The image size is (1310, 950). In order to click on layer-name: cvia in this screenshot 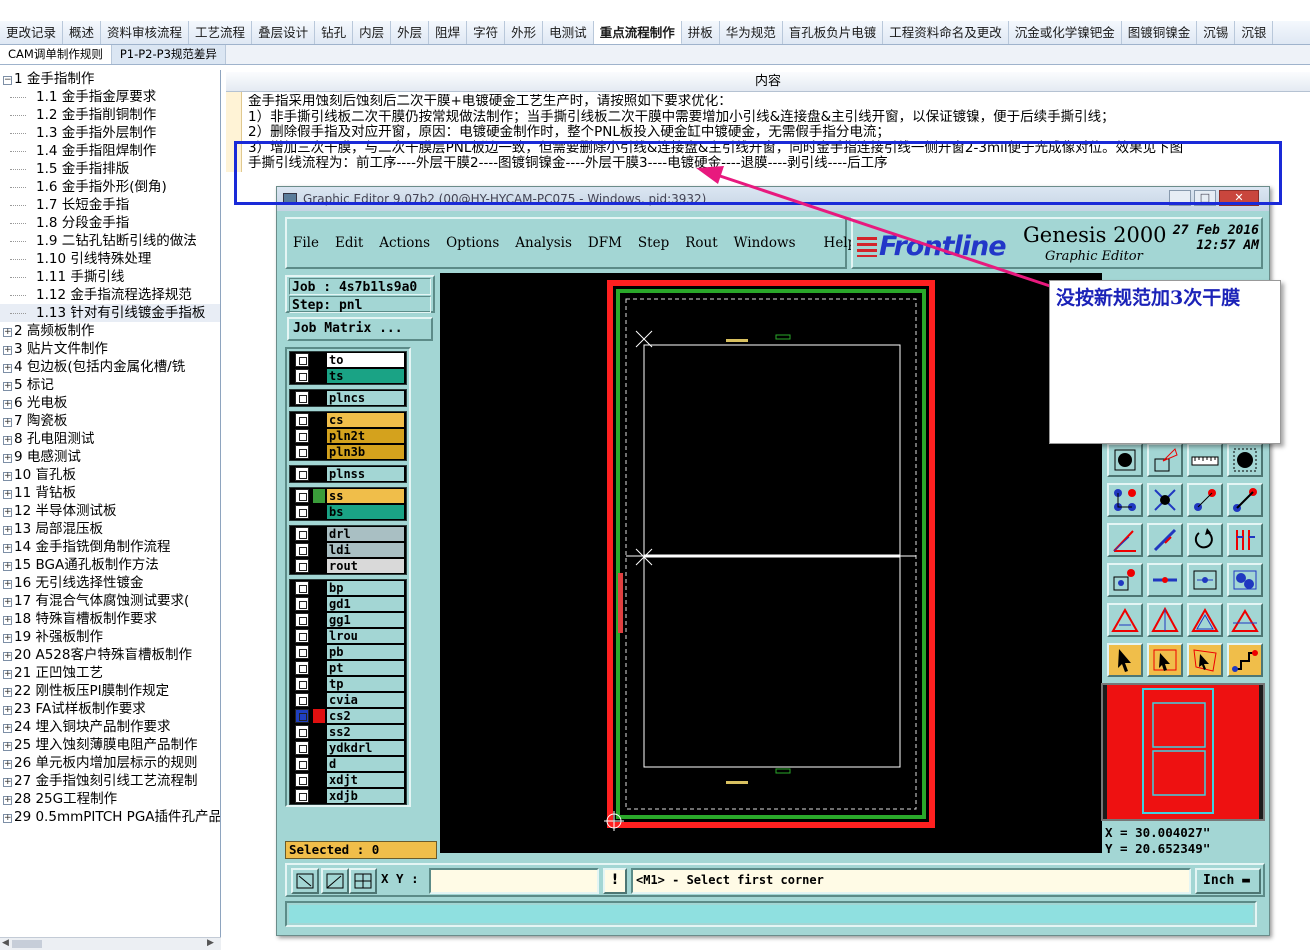, I will do `click(365, 700)`.